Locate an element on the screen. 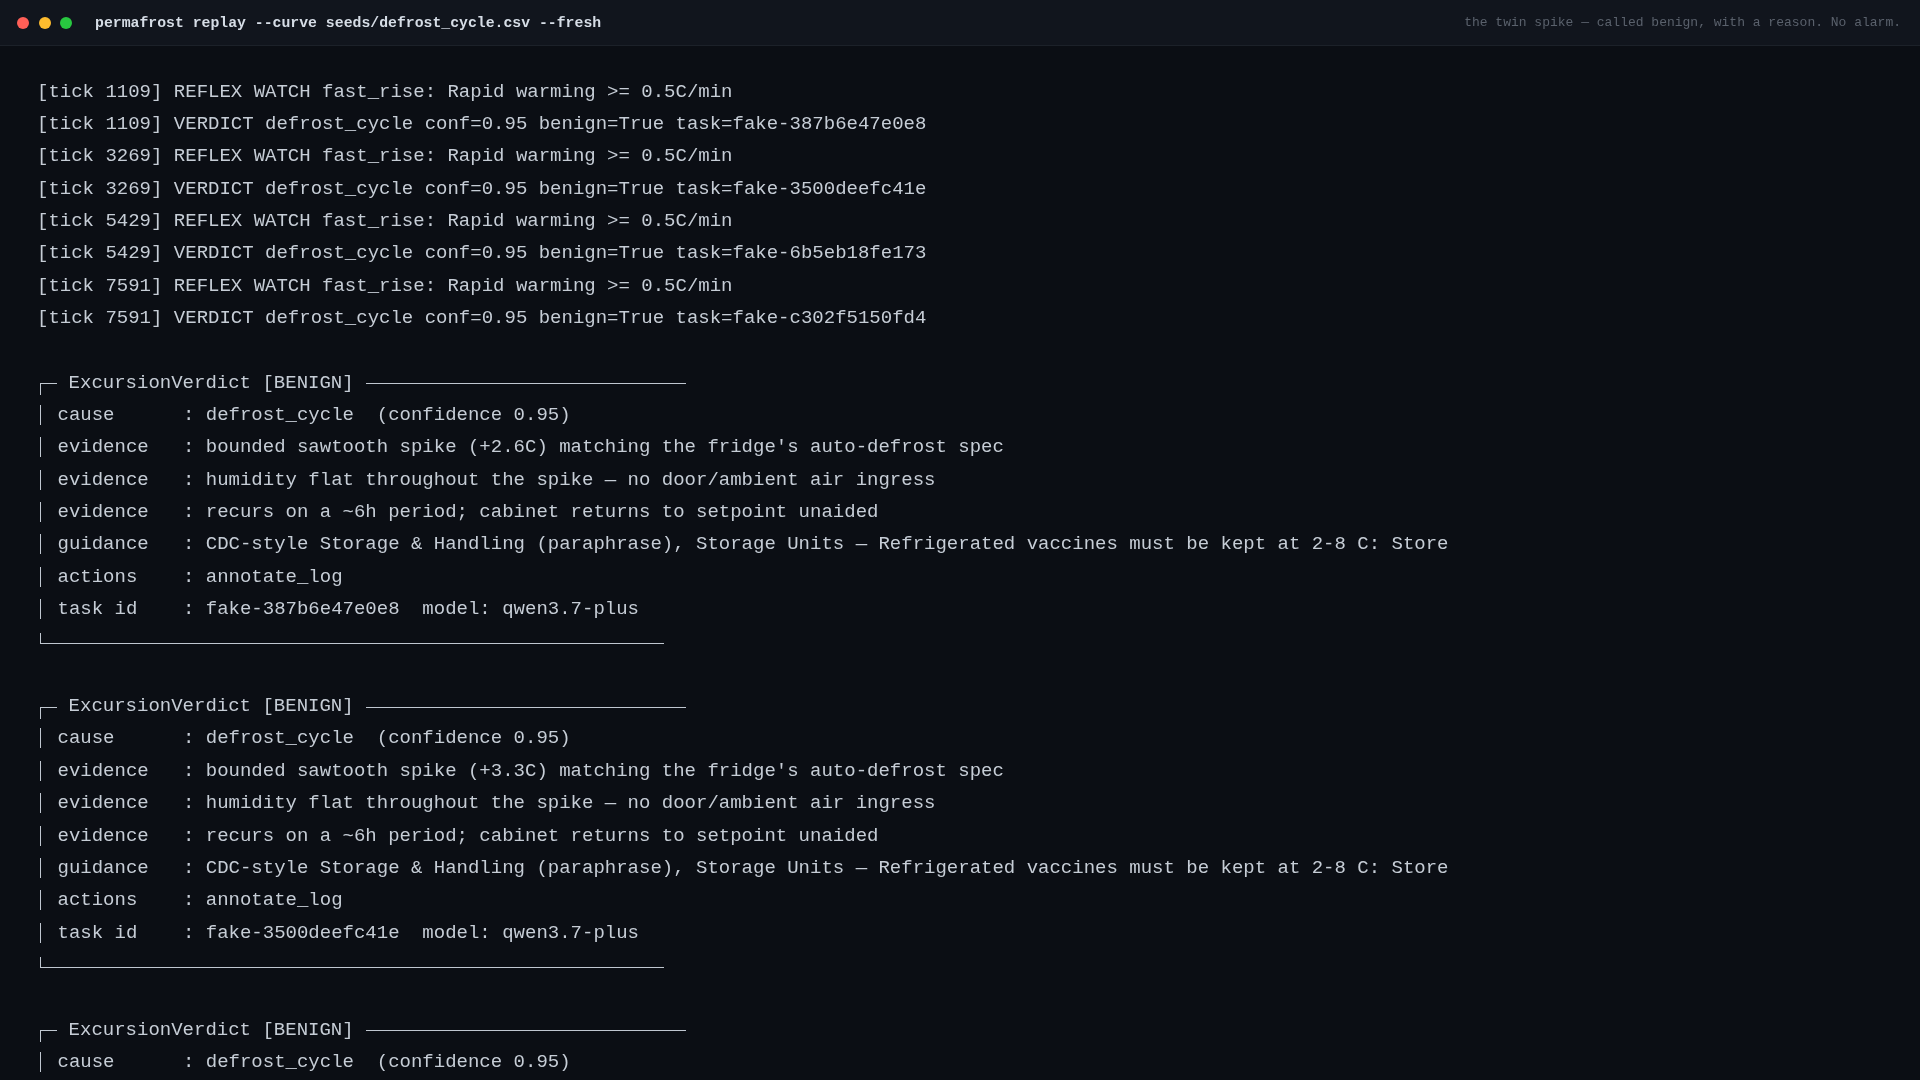  log-line: [tick 7591] REFLEX WATCH fast_rise: Rapid warming >= 0.5C/min is located at coordinates (385, 286).